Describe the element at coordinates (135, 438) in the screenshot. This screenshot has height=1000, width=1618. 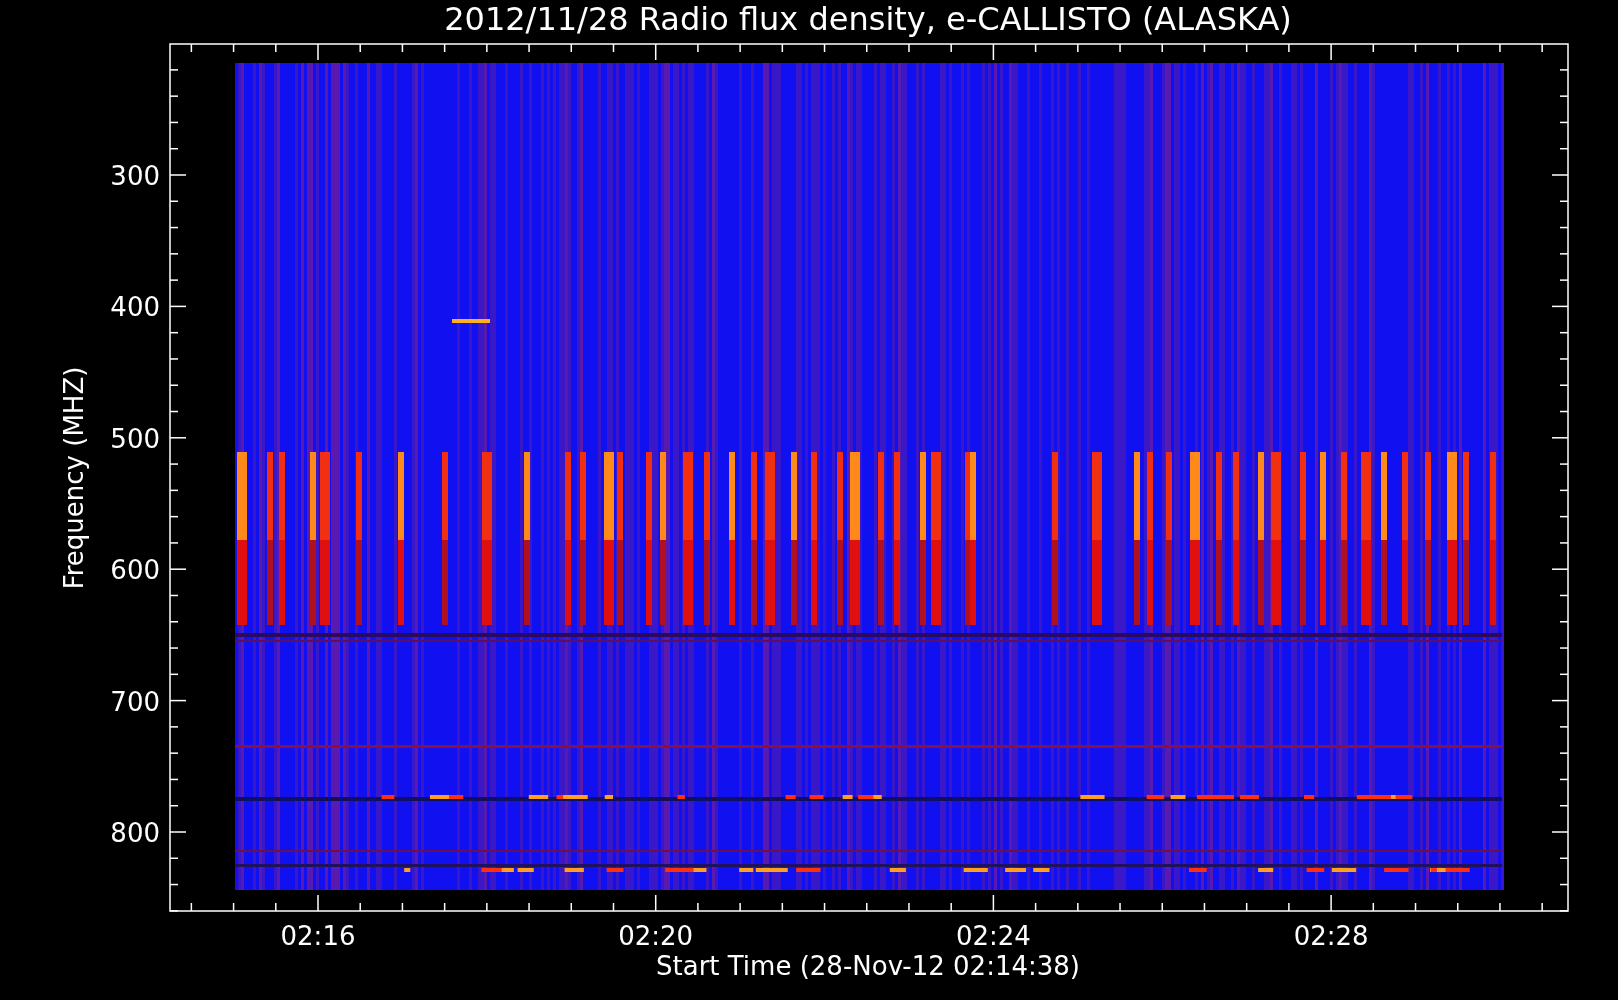
I see `y-tick-label: 500` at that location.